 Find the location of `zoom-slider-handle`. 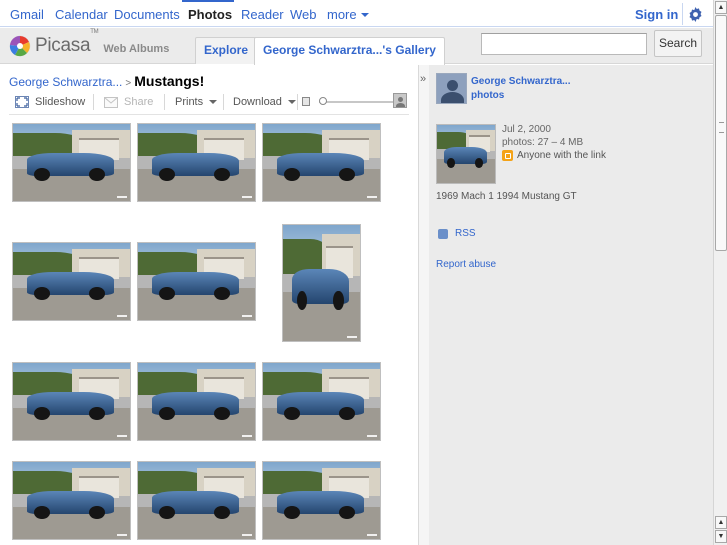

zoom-slider-handle is located at coordinates (322, 101).